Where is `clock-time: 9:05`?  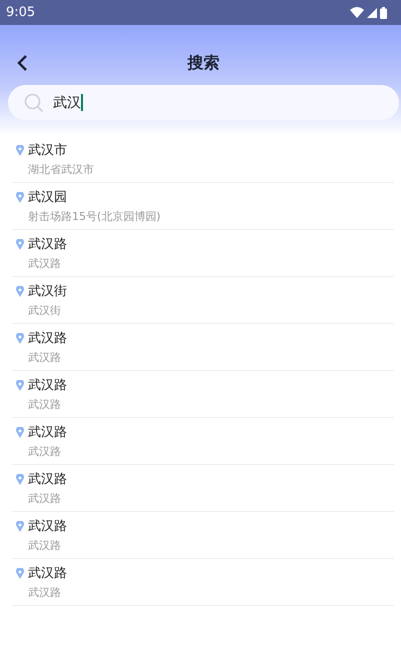 clock-time: 9:05 is located at coordinates (21, 12).